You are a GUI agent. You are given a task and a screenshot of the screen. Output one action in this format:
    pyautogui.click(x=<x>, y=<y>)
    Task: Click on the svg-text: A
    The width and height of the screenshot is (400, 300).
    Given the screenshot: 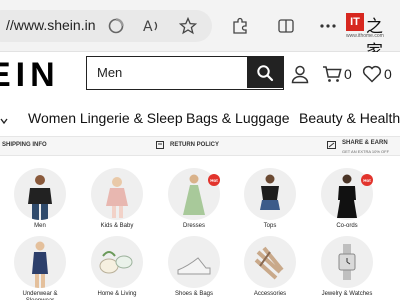 What is the action you would take?
    pyautogui.click(x=148, y=27)
    